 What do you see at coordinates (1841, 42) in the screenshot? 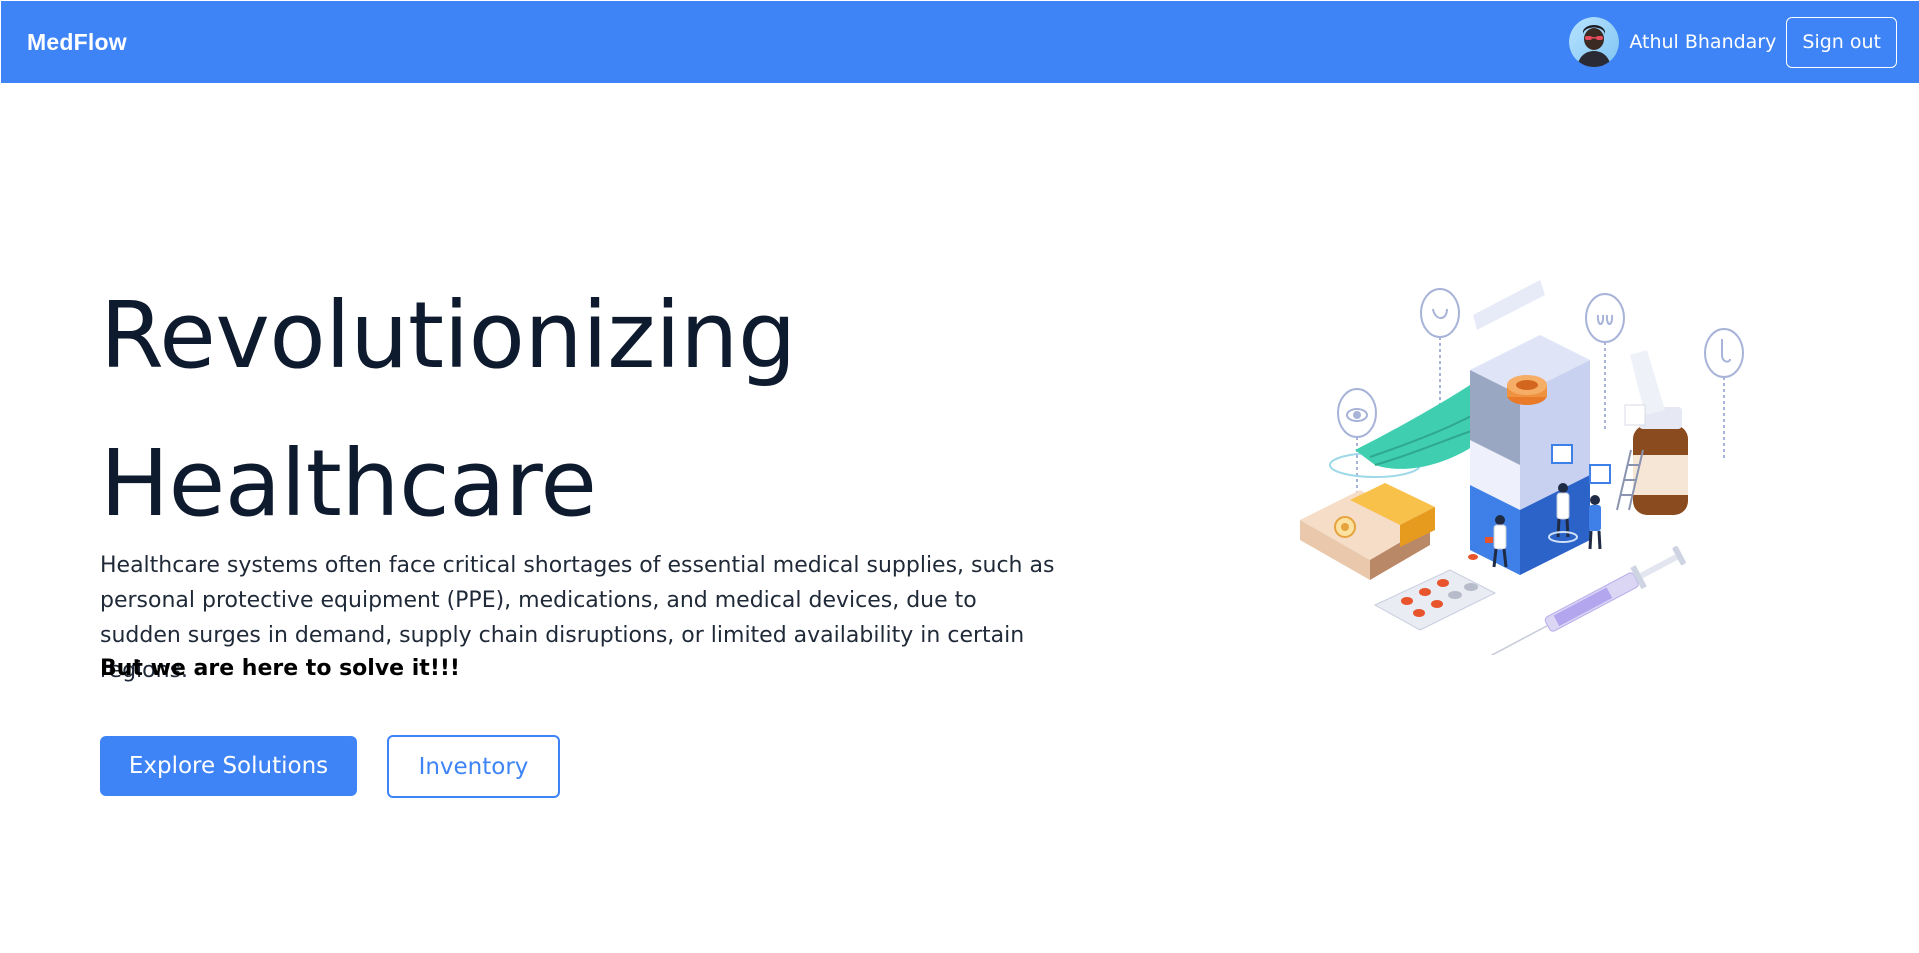
I see `sign-out-button: Sign out` at bounding box center [1841, 42].